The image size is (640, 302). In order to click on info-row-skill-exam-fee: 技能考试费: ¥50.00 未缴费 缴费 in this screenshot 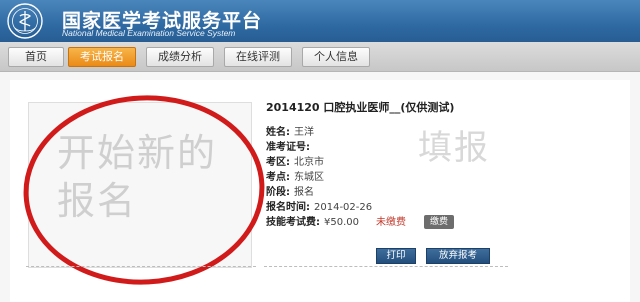, I will do `click(396, 222)`.